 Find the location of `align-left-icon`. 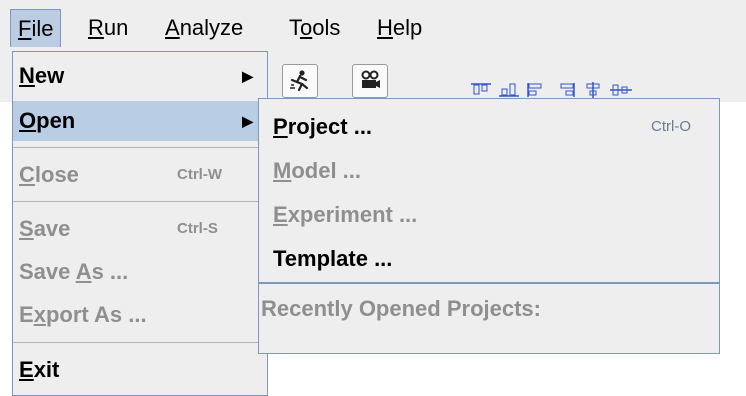

align-left-icon is located at coordinates (537, 90).